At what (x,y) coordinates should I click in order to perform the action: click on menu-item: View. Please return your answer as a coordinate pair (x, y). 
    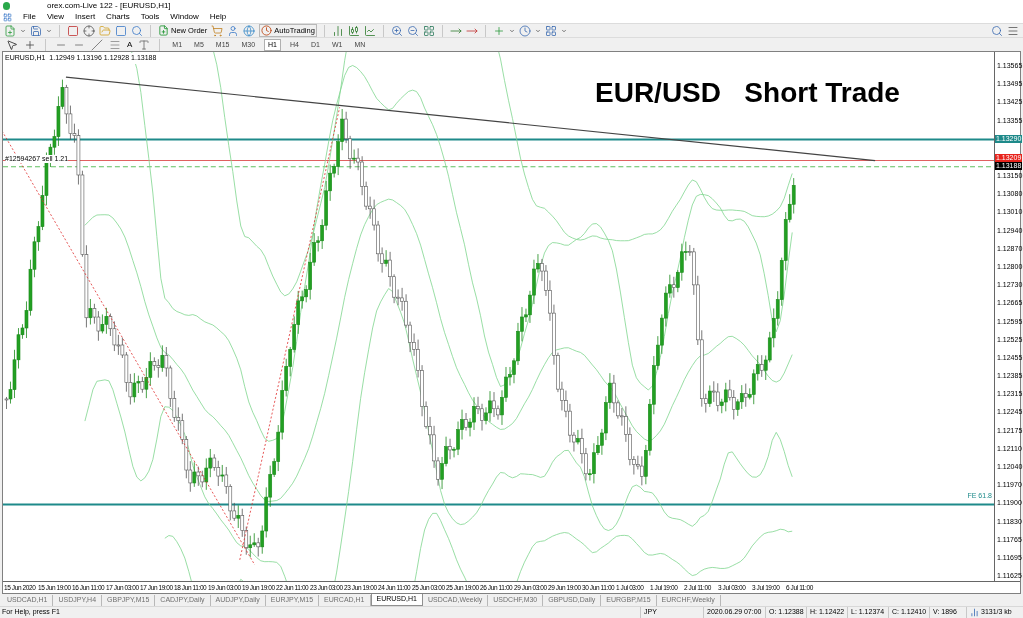
    Looking at the image, I should click on (55, 17).